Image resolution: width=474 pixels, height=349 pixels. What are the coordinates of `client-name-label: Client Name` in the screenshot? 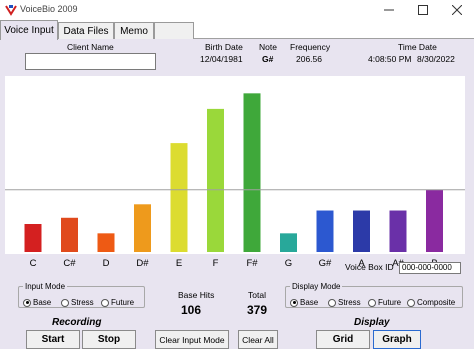 It's located at (90, 47).